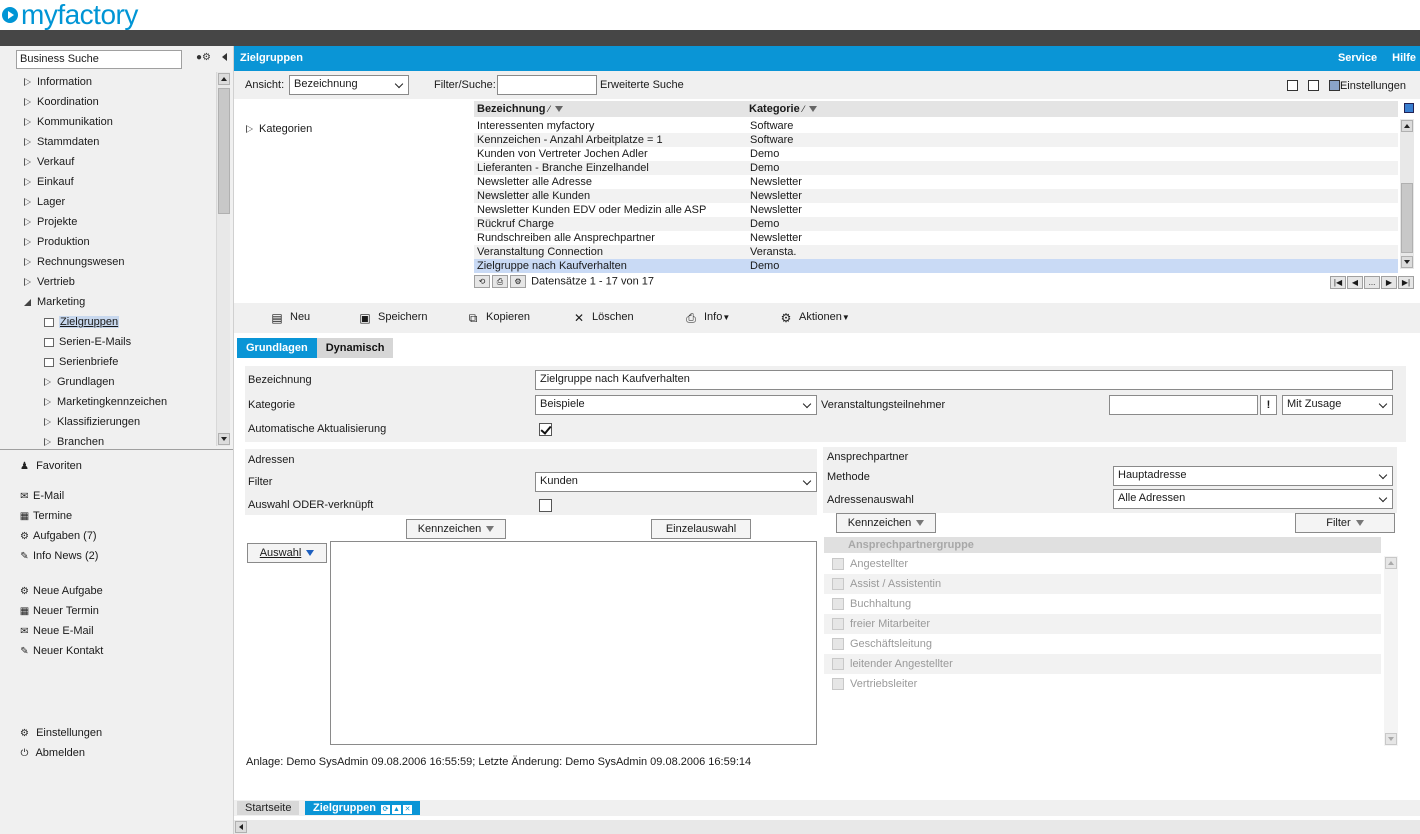 Image resolution: width=1420 pixels, height=834 pixels. I want to click on group-scrollbar, so click(1391, 651).